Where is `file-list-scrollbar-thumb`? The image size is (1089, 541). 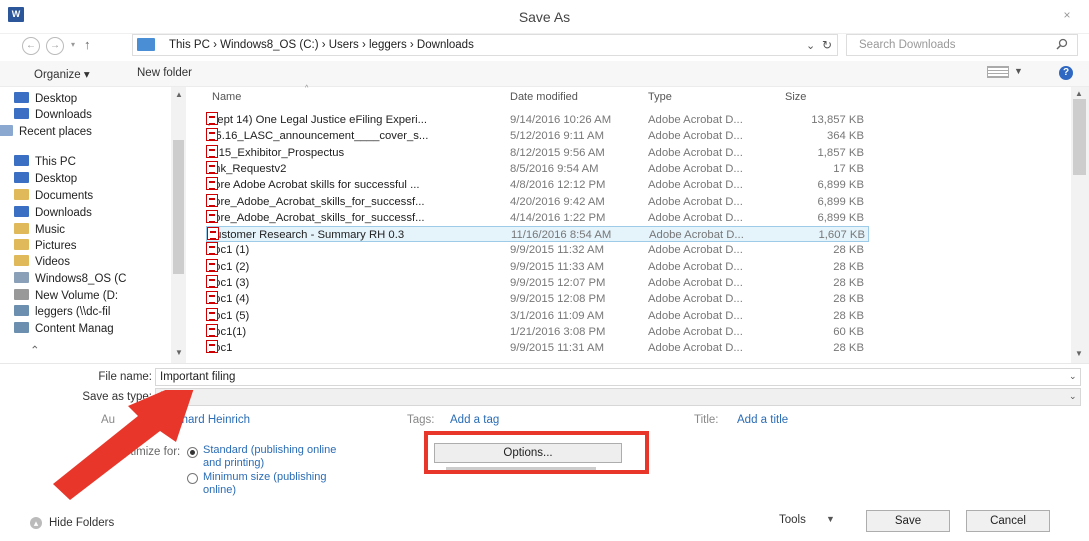 file-list-scrollbar-thumb is located at coordinates (1079, 137).